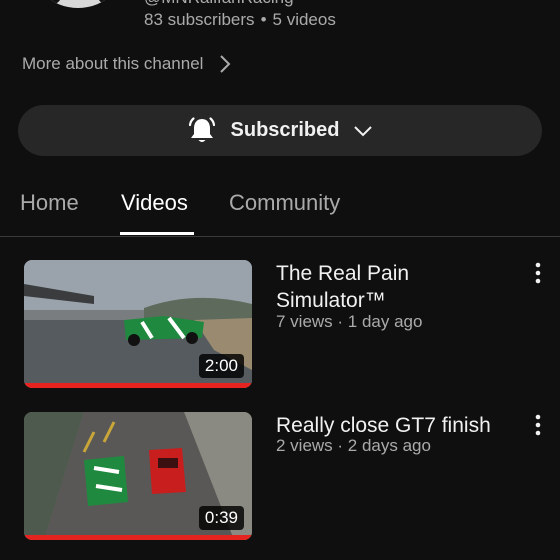 The height and width of the screenshot is (560, 560). I want to click on more-about-channel-link: More about this channel, so click(127, 64).